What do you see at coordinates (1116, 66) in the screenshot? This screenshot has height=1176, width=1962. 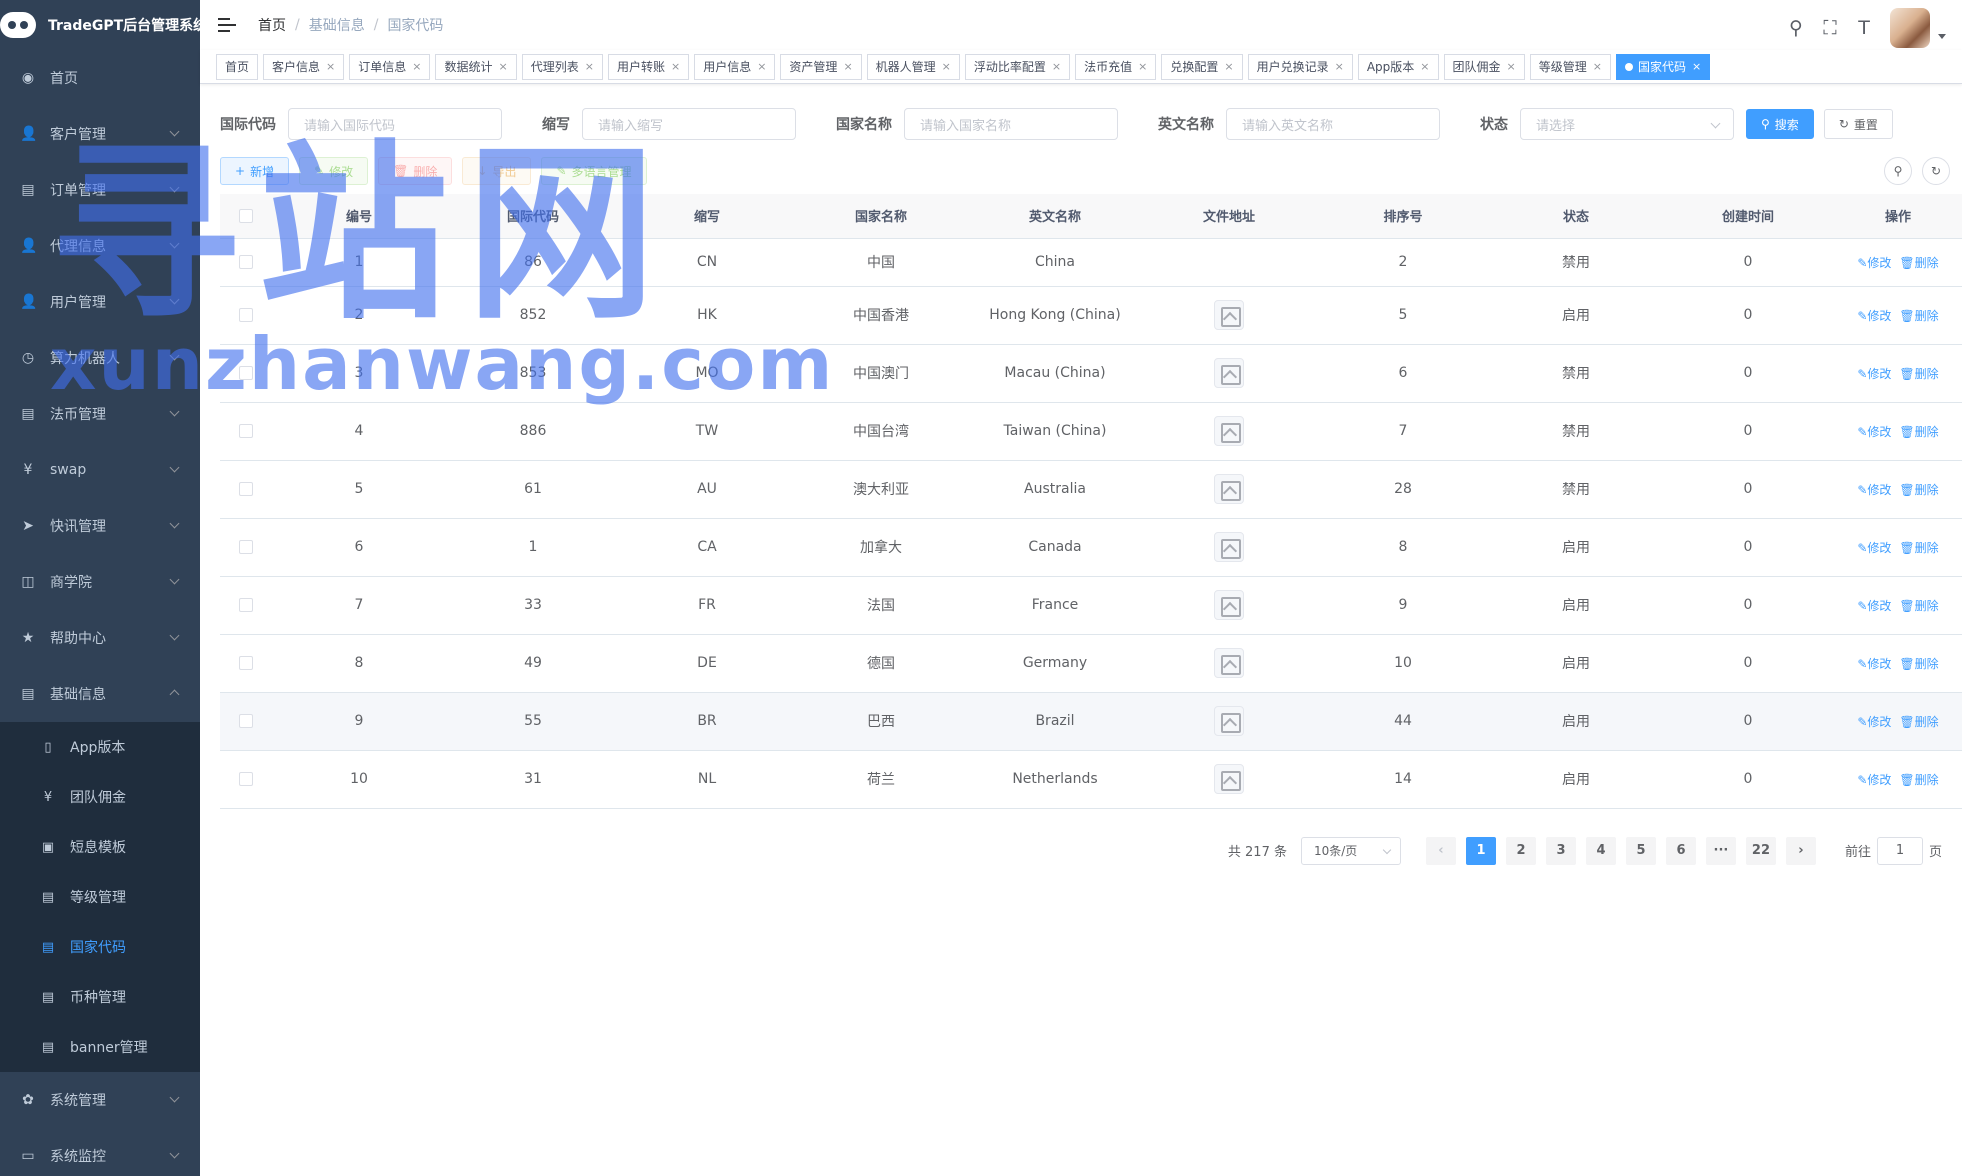 I see `tab-10: 法币充值 ×` at bounding box center [1116, 66].